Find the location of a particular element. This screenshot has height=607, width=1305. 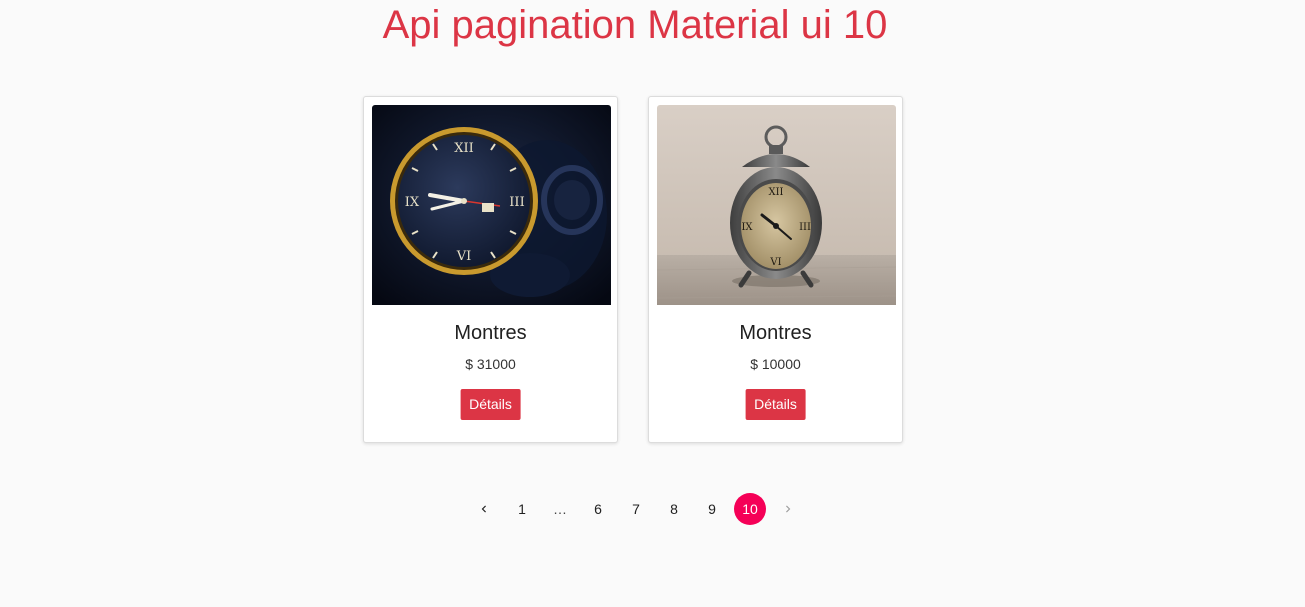

product-card: XII III VI IX Montres $ 31000 Détails is located at coordinates (490, 269).